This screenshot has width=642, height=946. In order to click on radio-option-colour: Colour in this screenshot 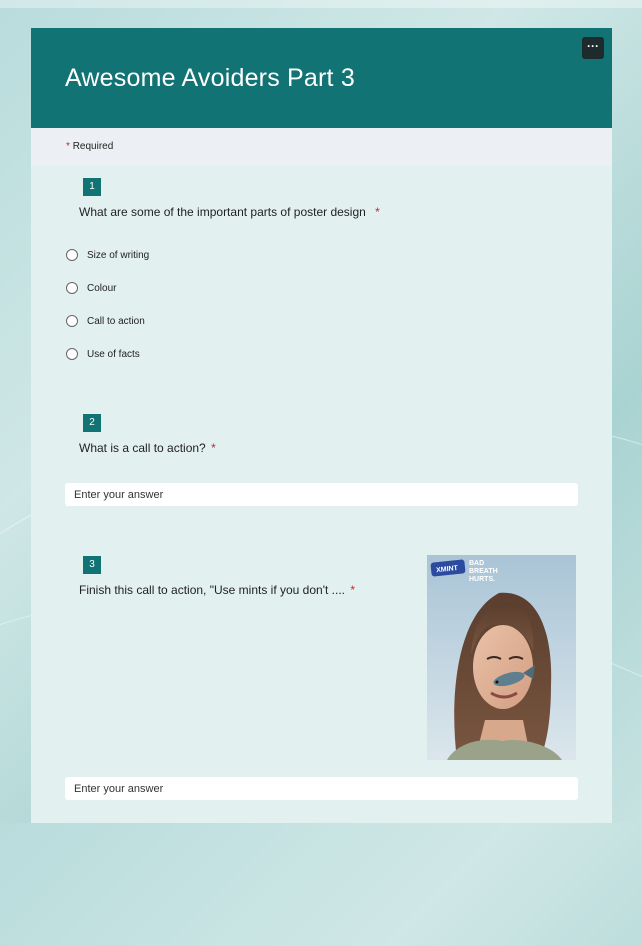, I will do `click(91, 288)`.